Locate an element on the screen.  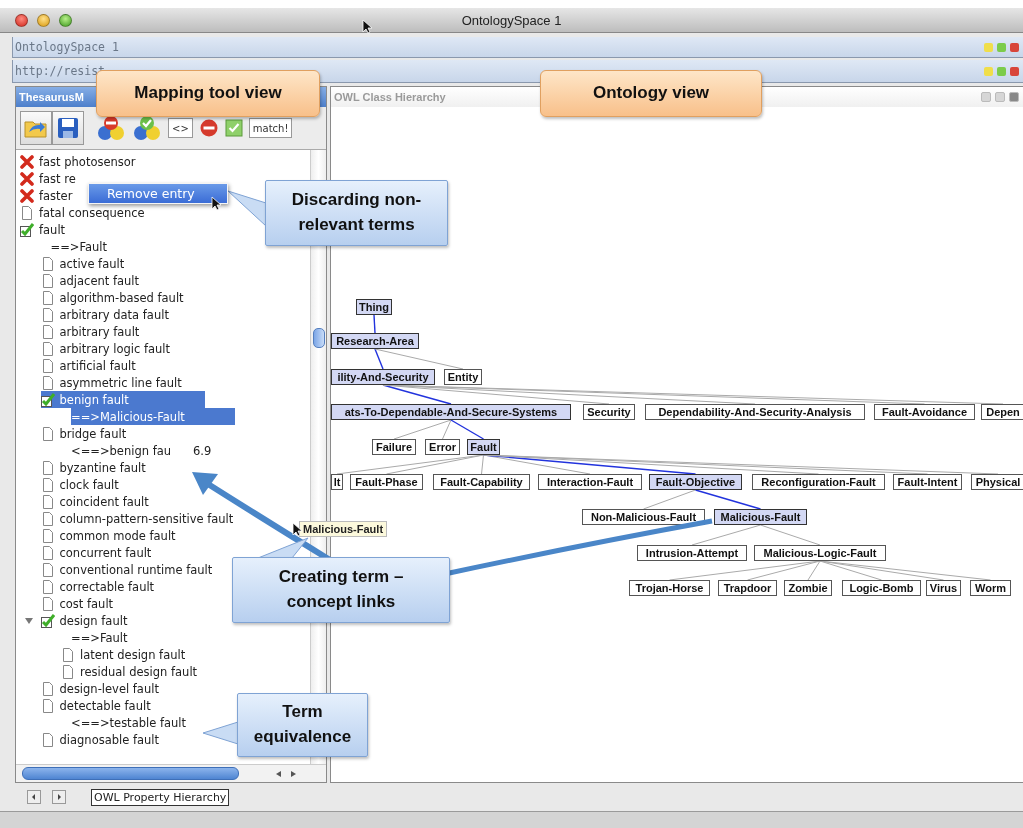
tree-item: byzantine fault is located at coordinates (95, 467).